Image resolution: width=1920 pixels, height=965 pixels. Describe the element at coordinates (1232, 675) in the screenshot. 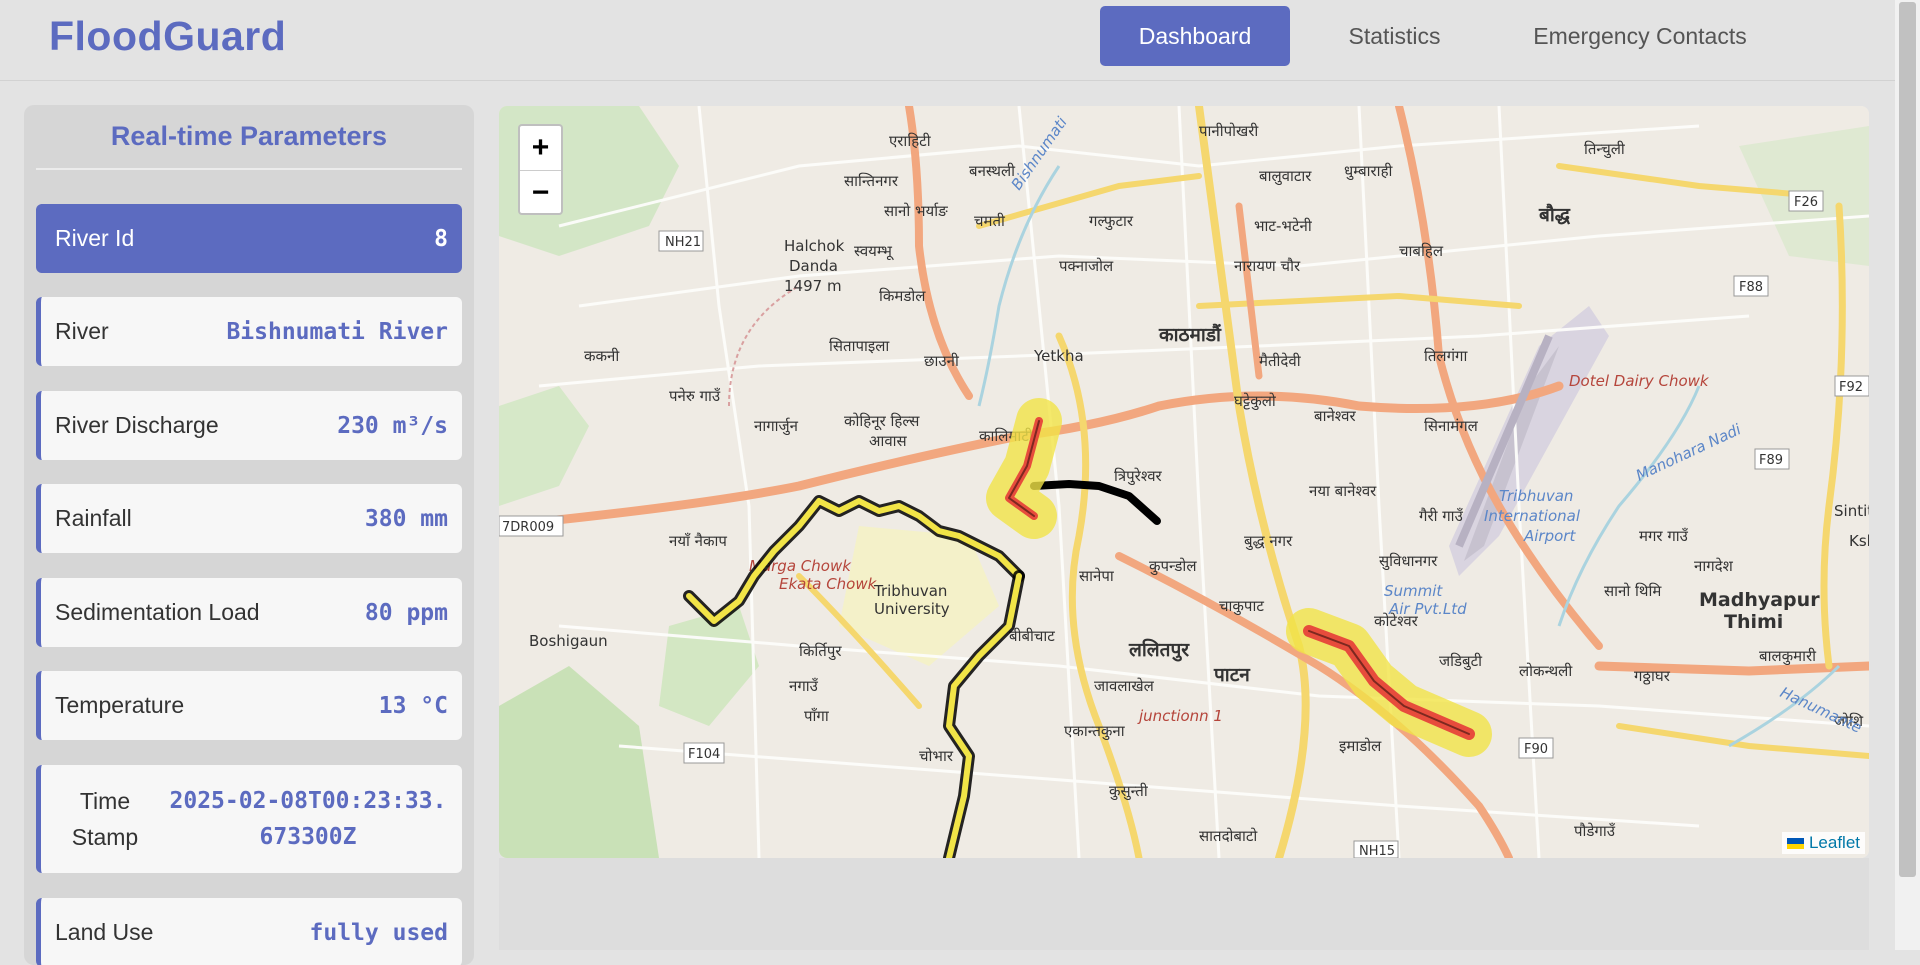

I see `svg-text: पाटन` at that location.